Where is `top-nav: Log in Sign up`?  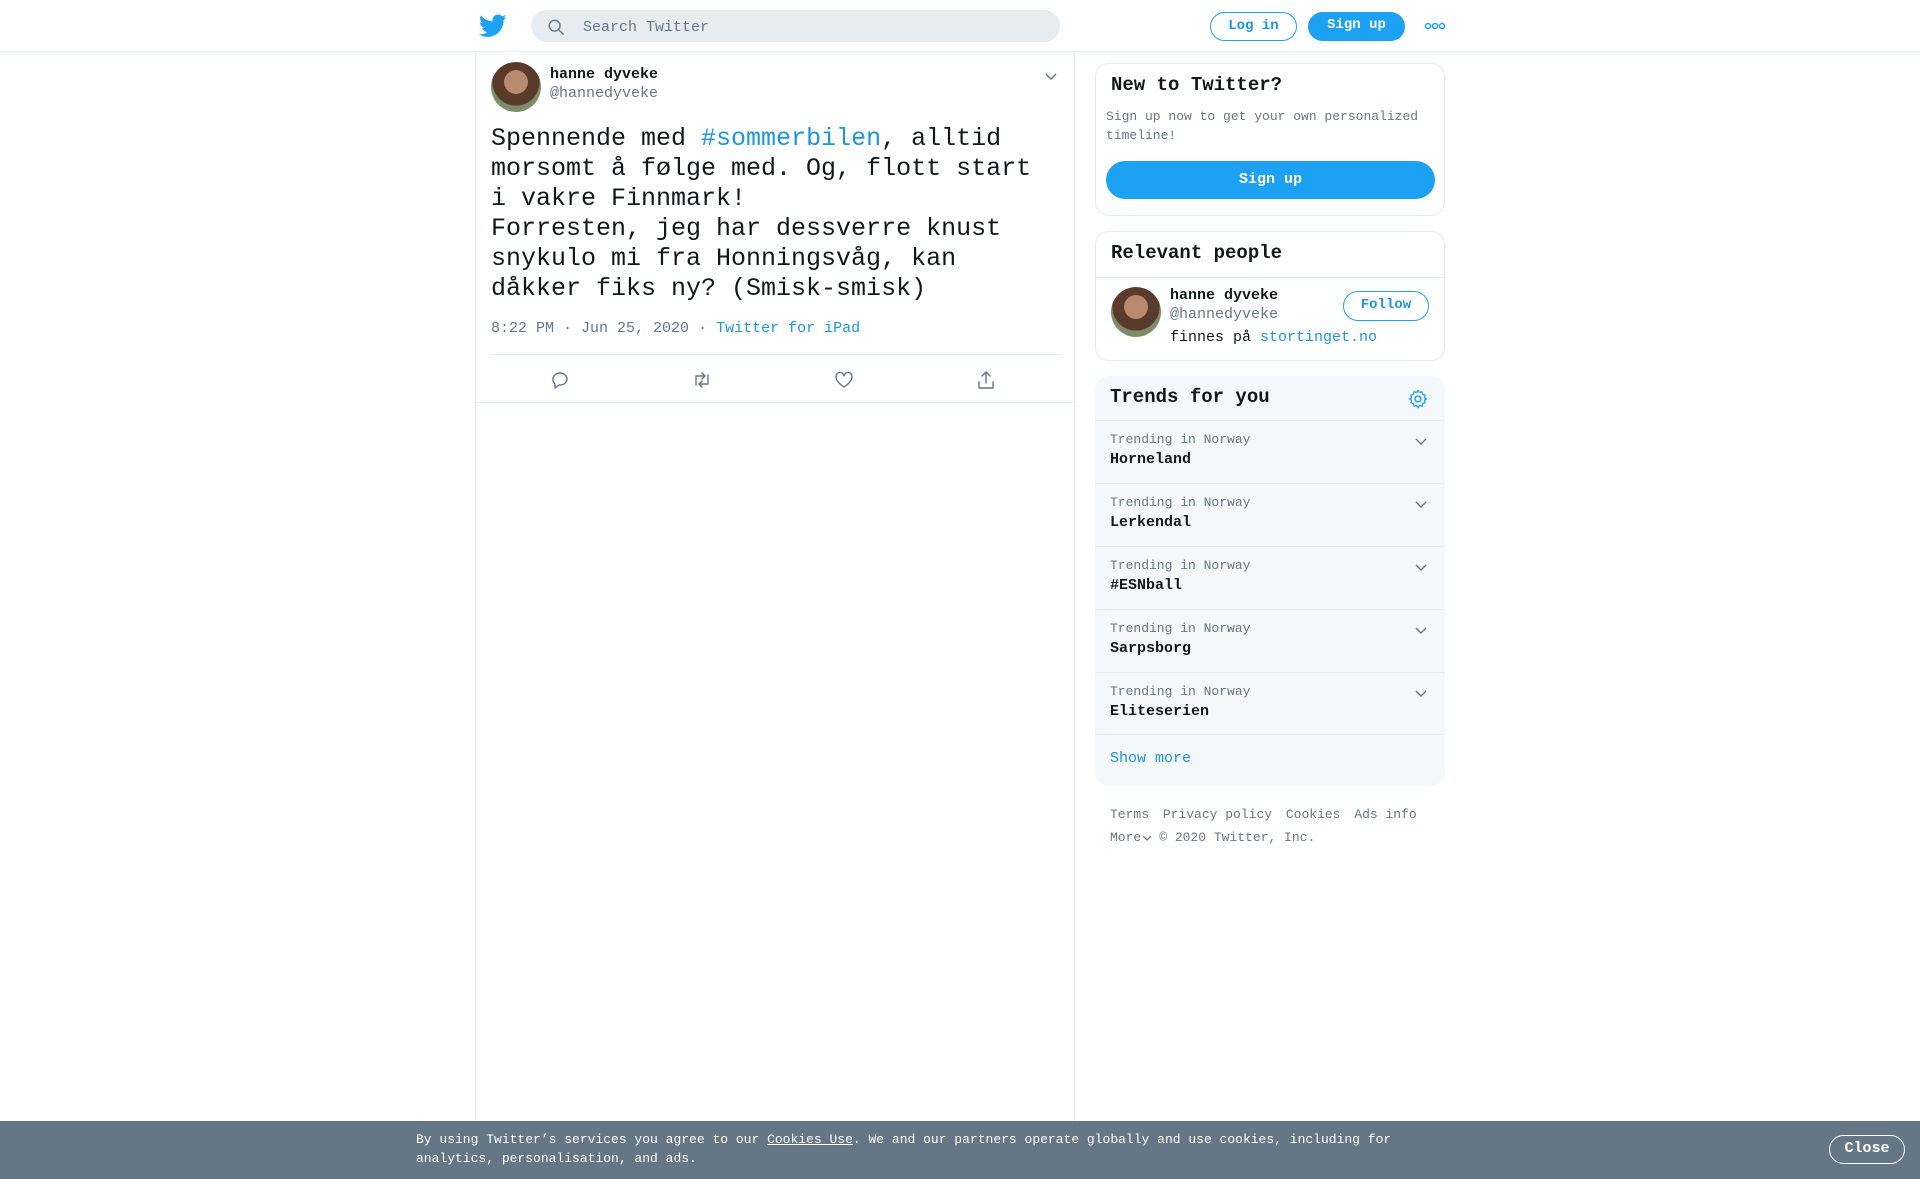 top-nav: Log in Sign up is located at coordinates (960, 26).